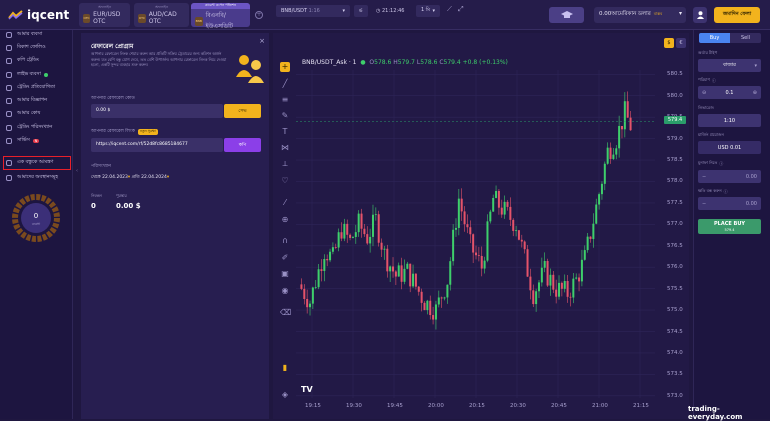 The height and width of the screenshot is (421, 770). What do you see at coordinates (675, 224) in the screenshot?
I see `y-tick-label: 577.0` at bounding box center [675, 224].